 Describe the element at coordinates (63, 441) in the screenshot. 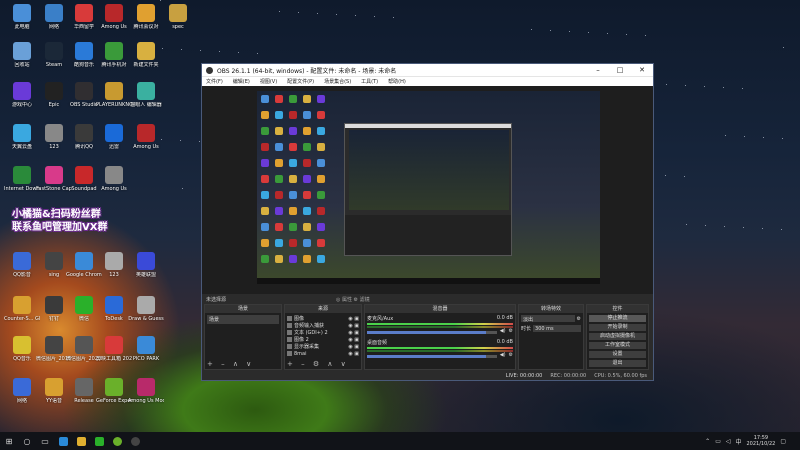

I see `edge-icon` at that location.